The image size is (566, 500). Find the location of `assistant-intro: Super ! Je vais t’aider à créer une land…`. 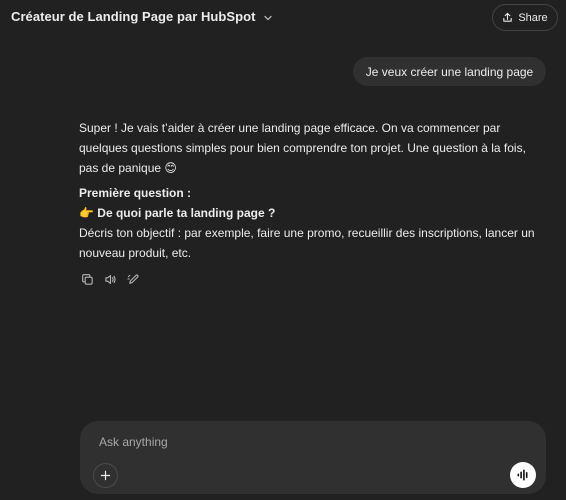

assistant-intro: Super ! Je vais t’aider à créer une land… is located at coordinates (302, 148).